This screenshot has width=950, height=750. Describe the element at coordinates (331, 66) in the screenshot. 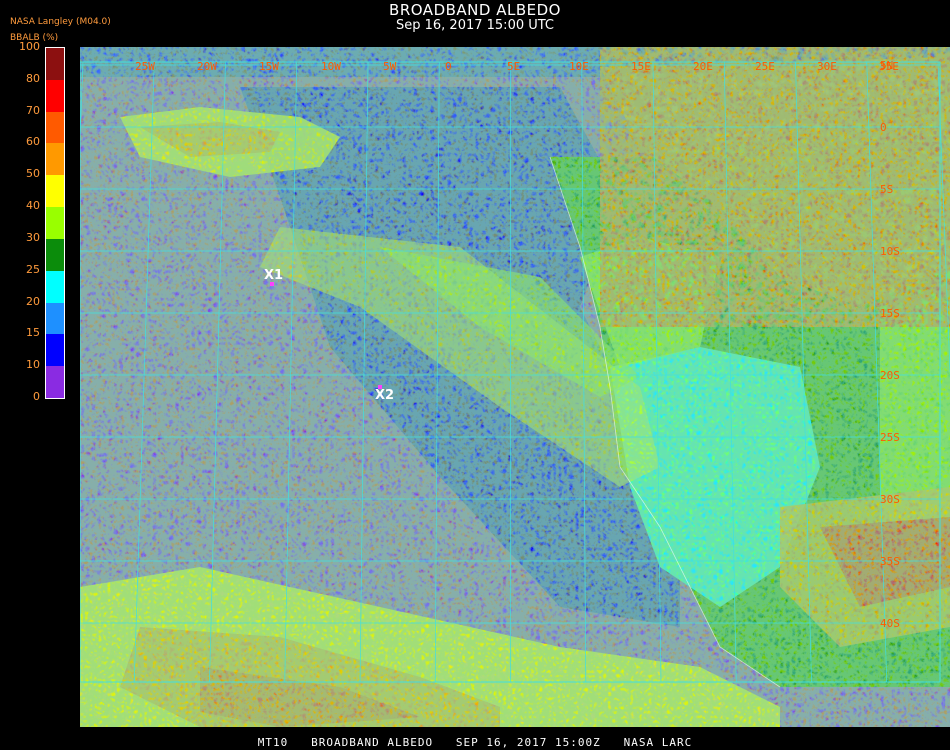

I see `longitude-label: 10W` at that location.